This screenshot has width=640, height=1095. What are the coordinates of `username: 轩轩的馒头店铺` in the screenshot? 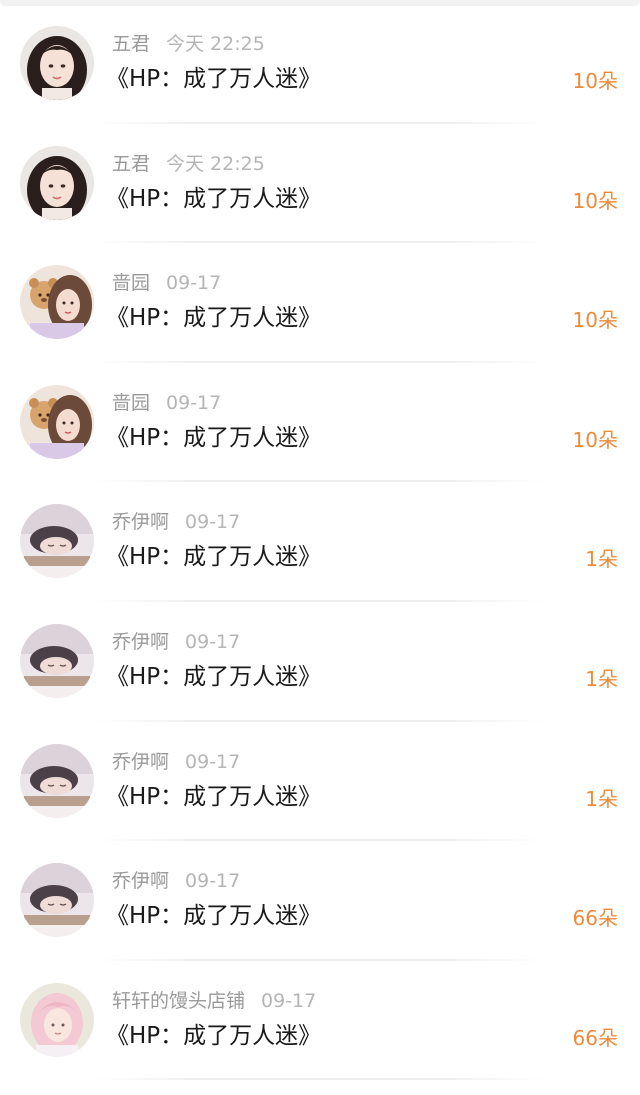 It's located at (178, 1001).